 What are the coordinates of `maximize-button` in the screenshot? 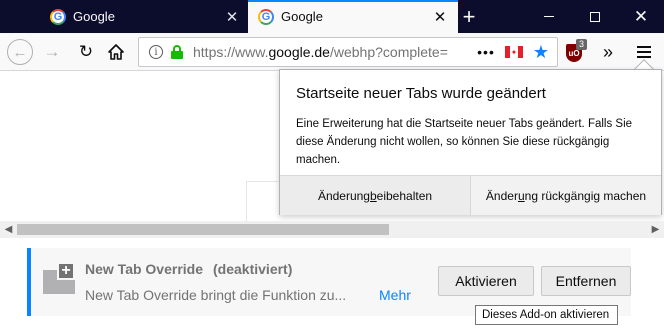 It's located at (595, 16).